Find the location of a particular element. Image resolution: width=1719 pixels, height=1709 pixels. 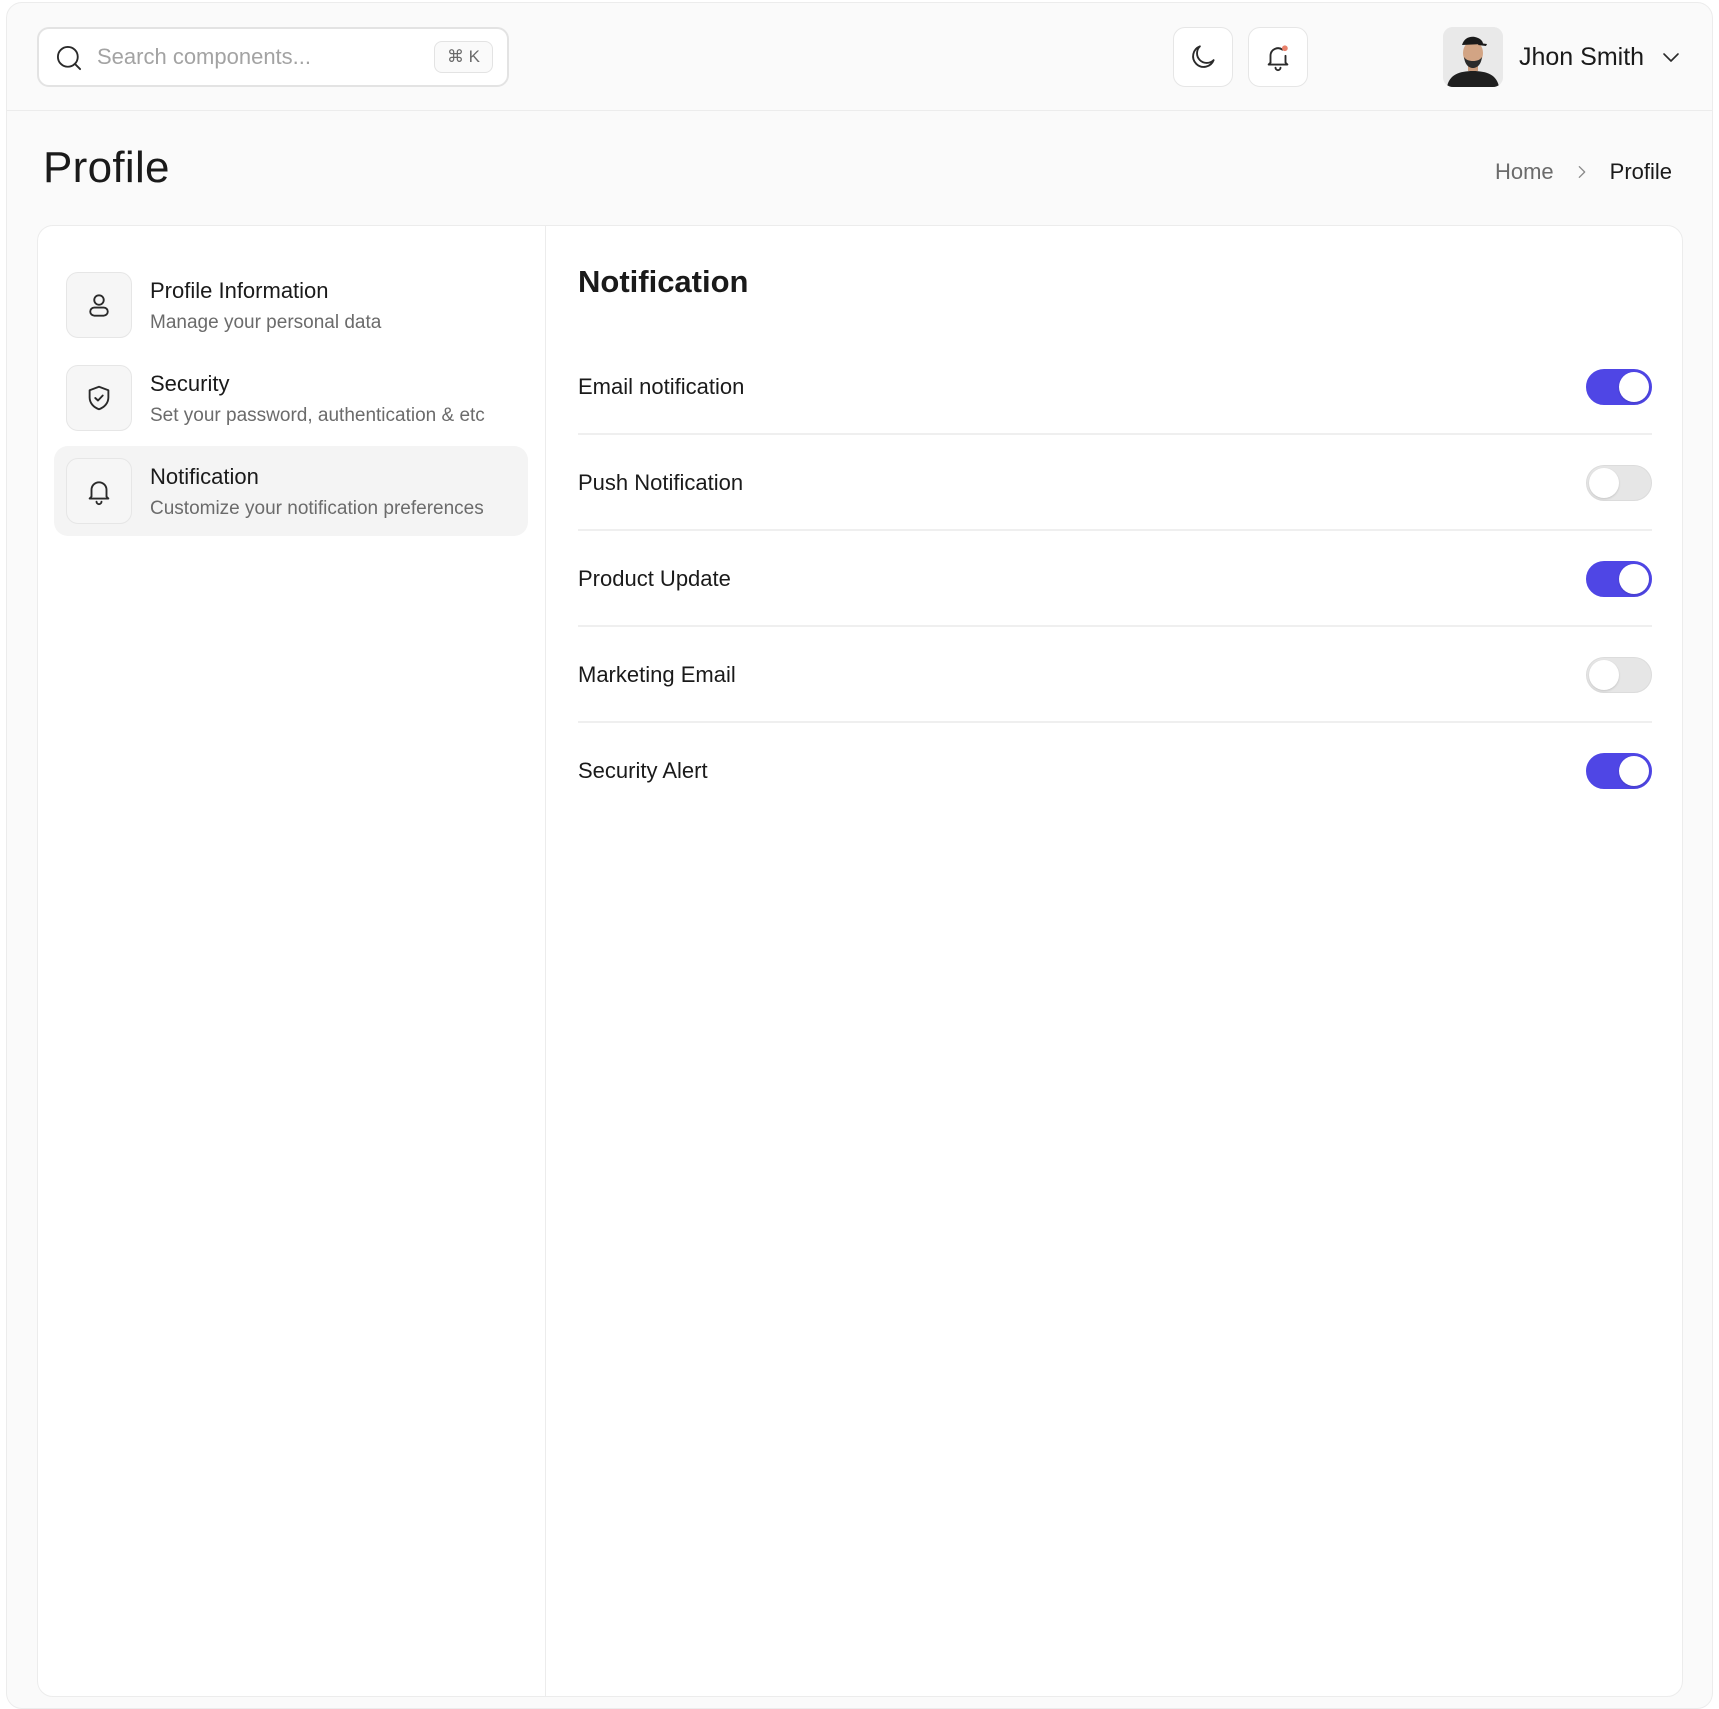

avatar is located at coordinates (1473, 57).